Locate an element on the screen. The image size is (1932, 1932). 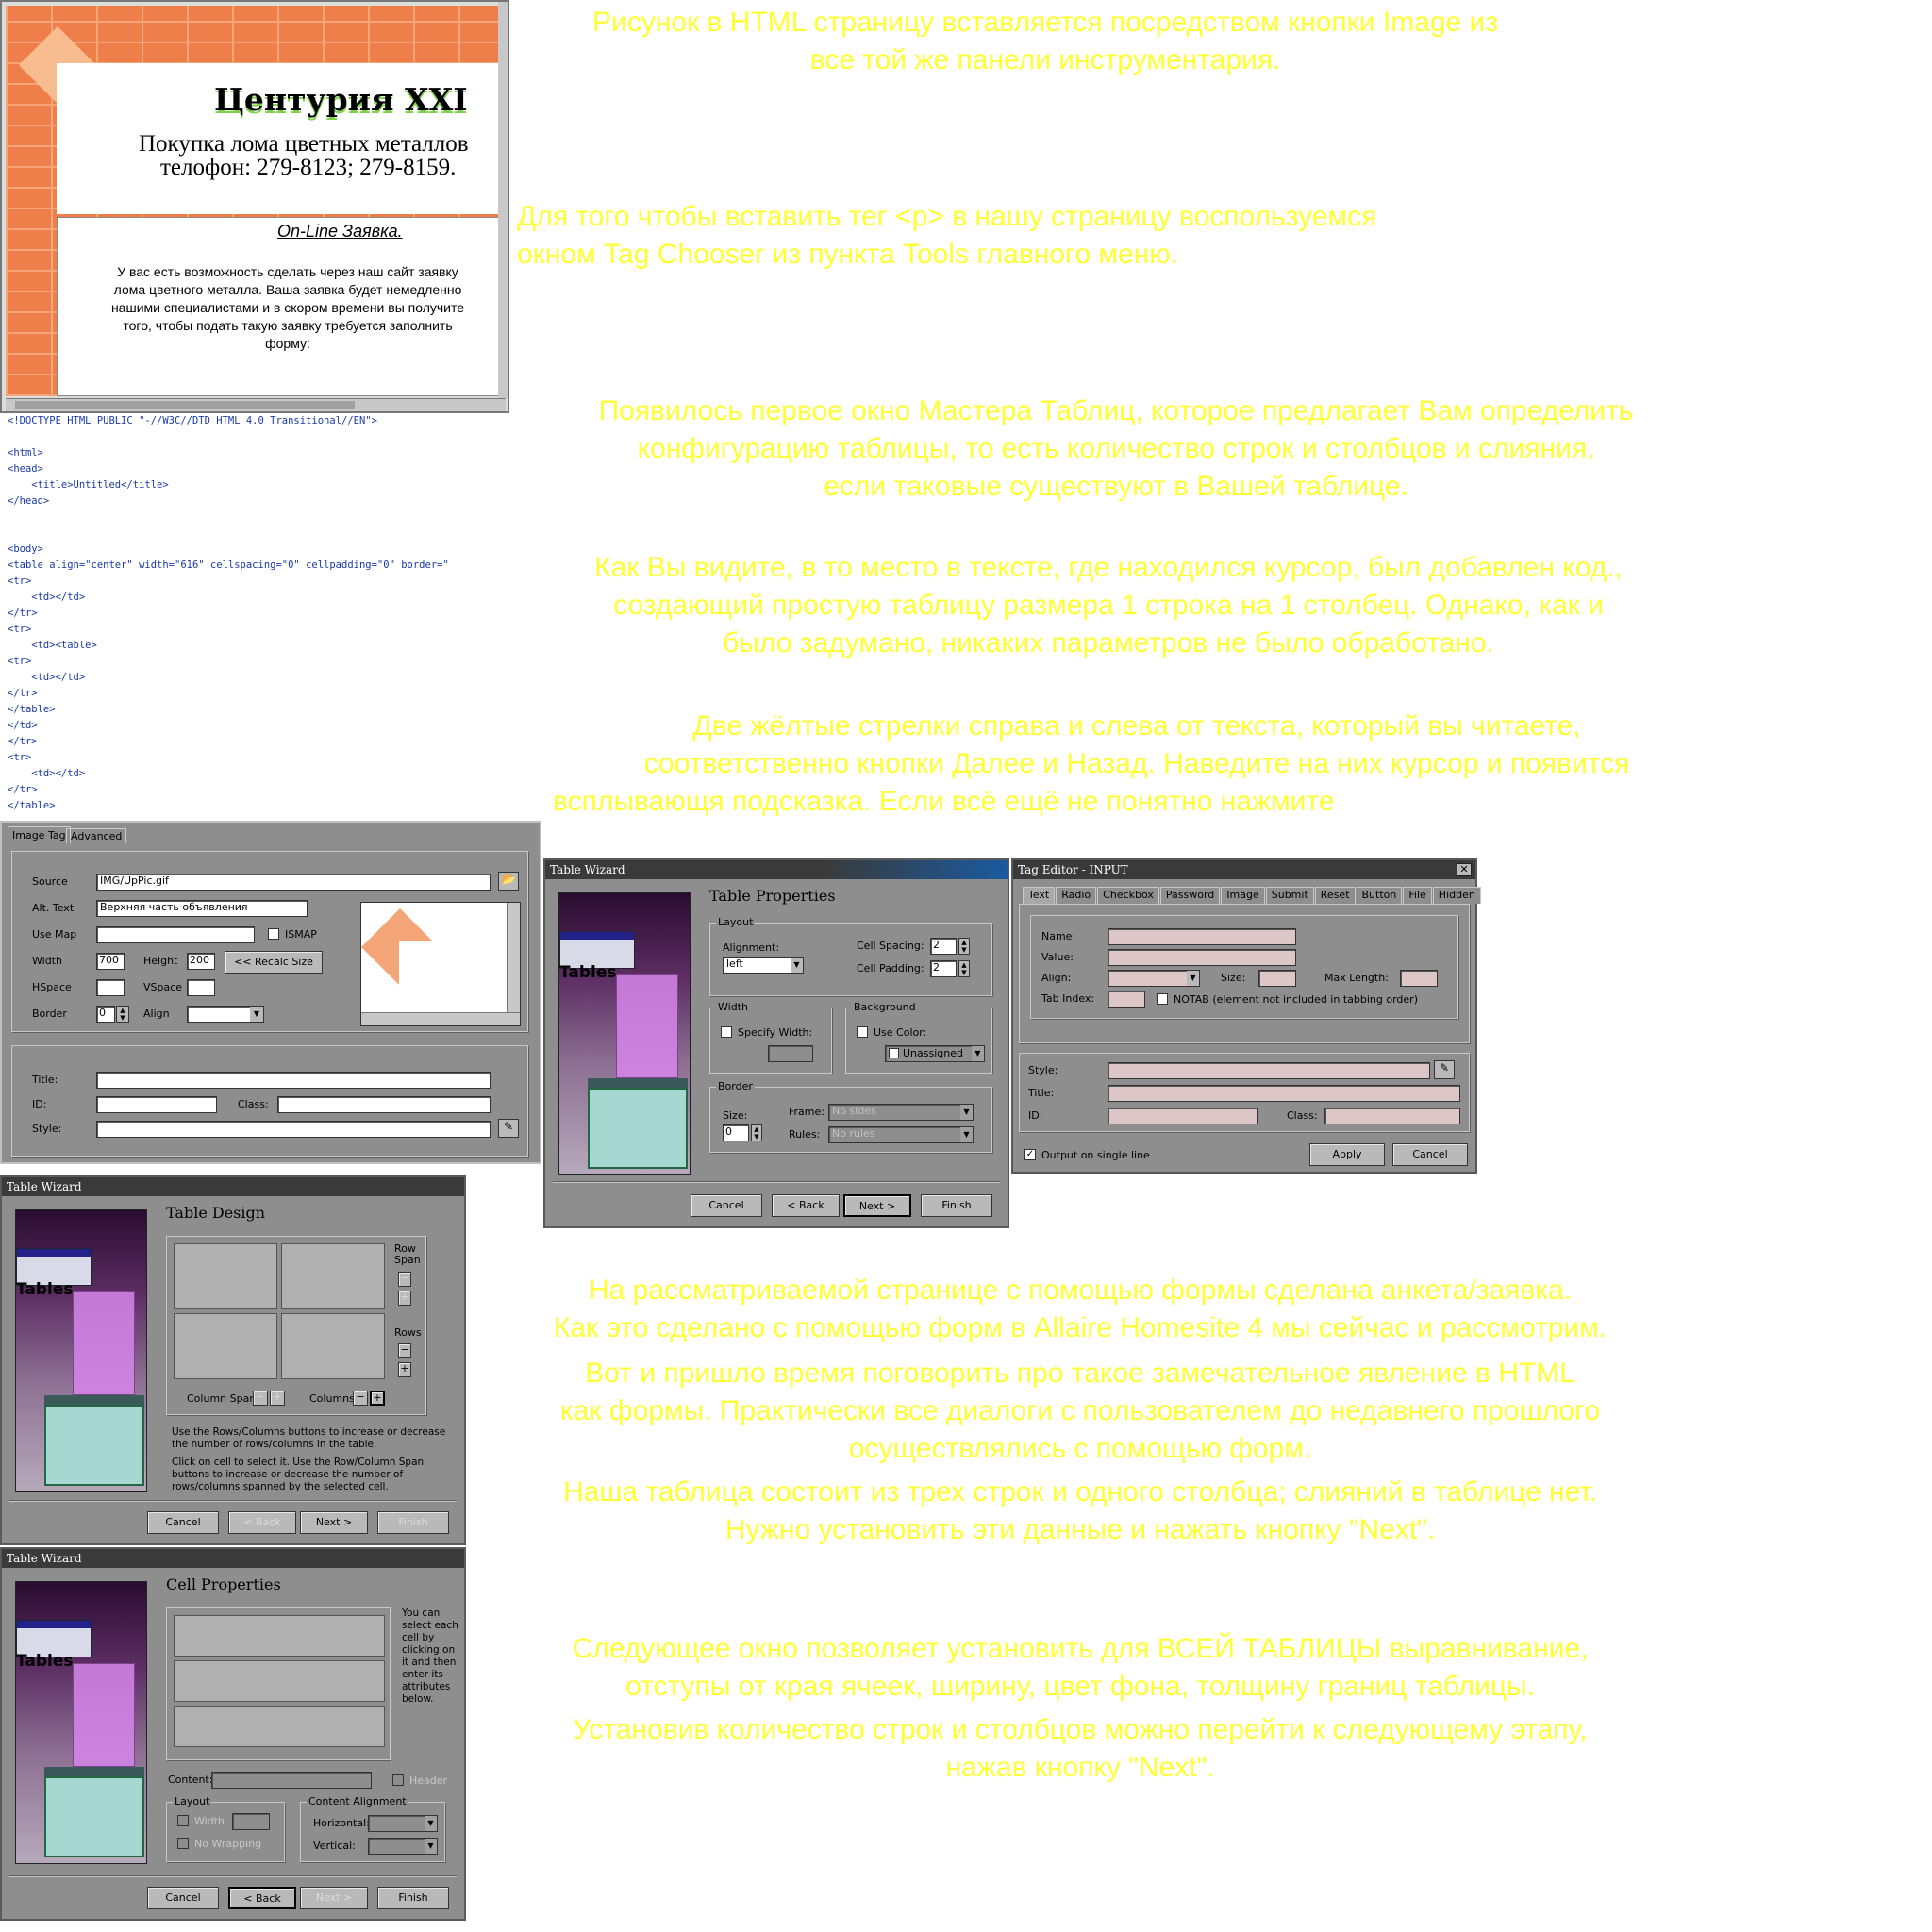
value-field is located at coordinates (1202, 958).